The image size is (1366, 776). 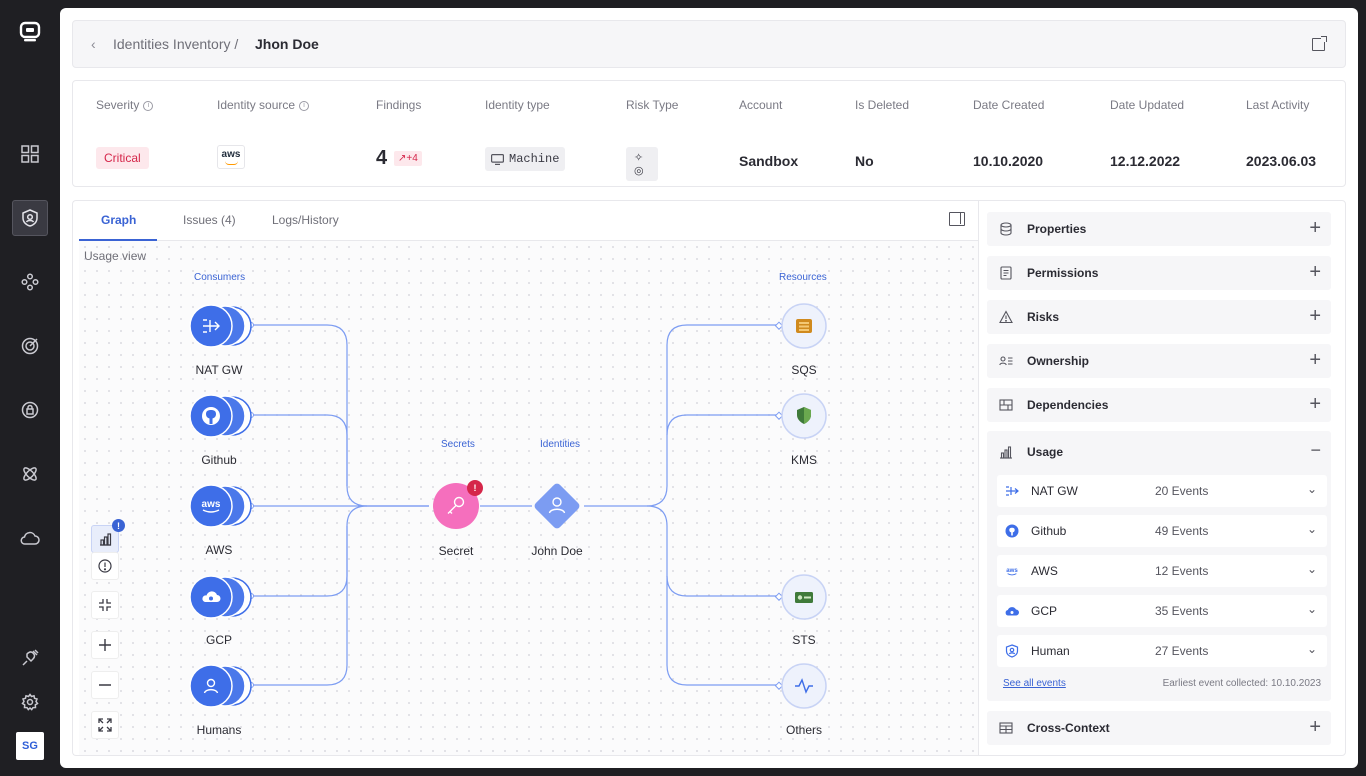 I want to click on tab-graph: Graph, so click(x=118, y=220).